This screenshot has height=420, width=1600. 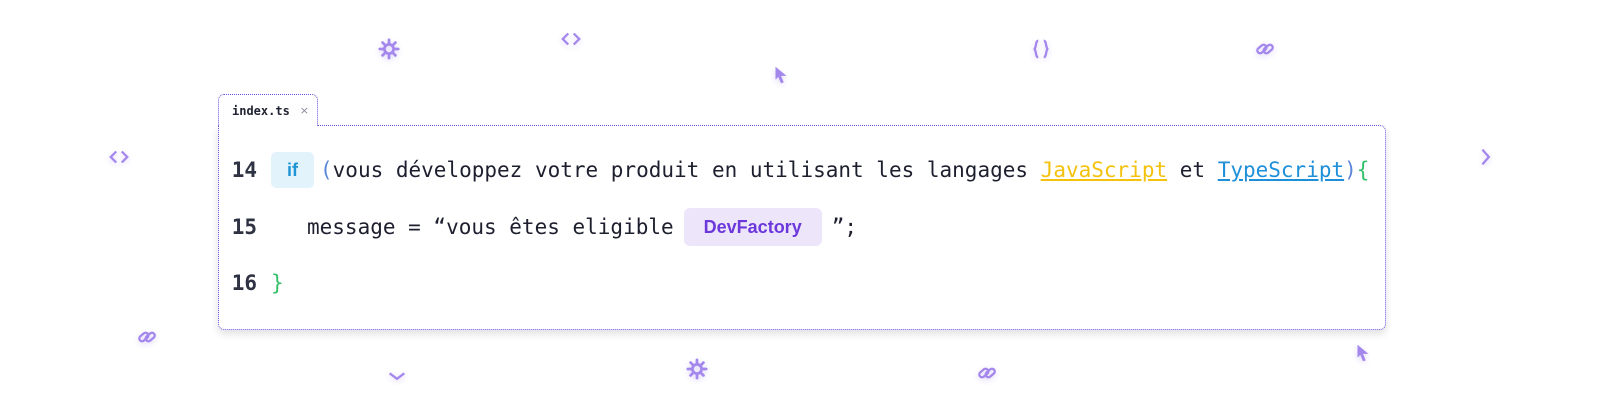 I want to click on tab-filename: index.ts, so click(x=261, y=110).